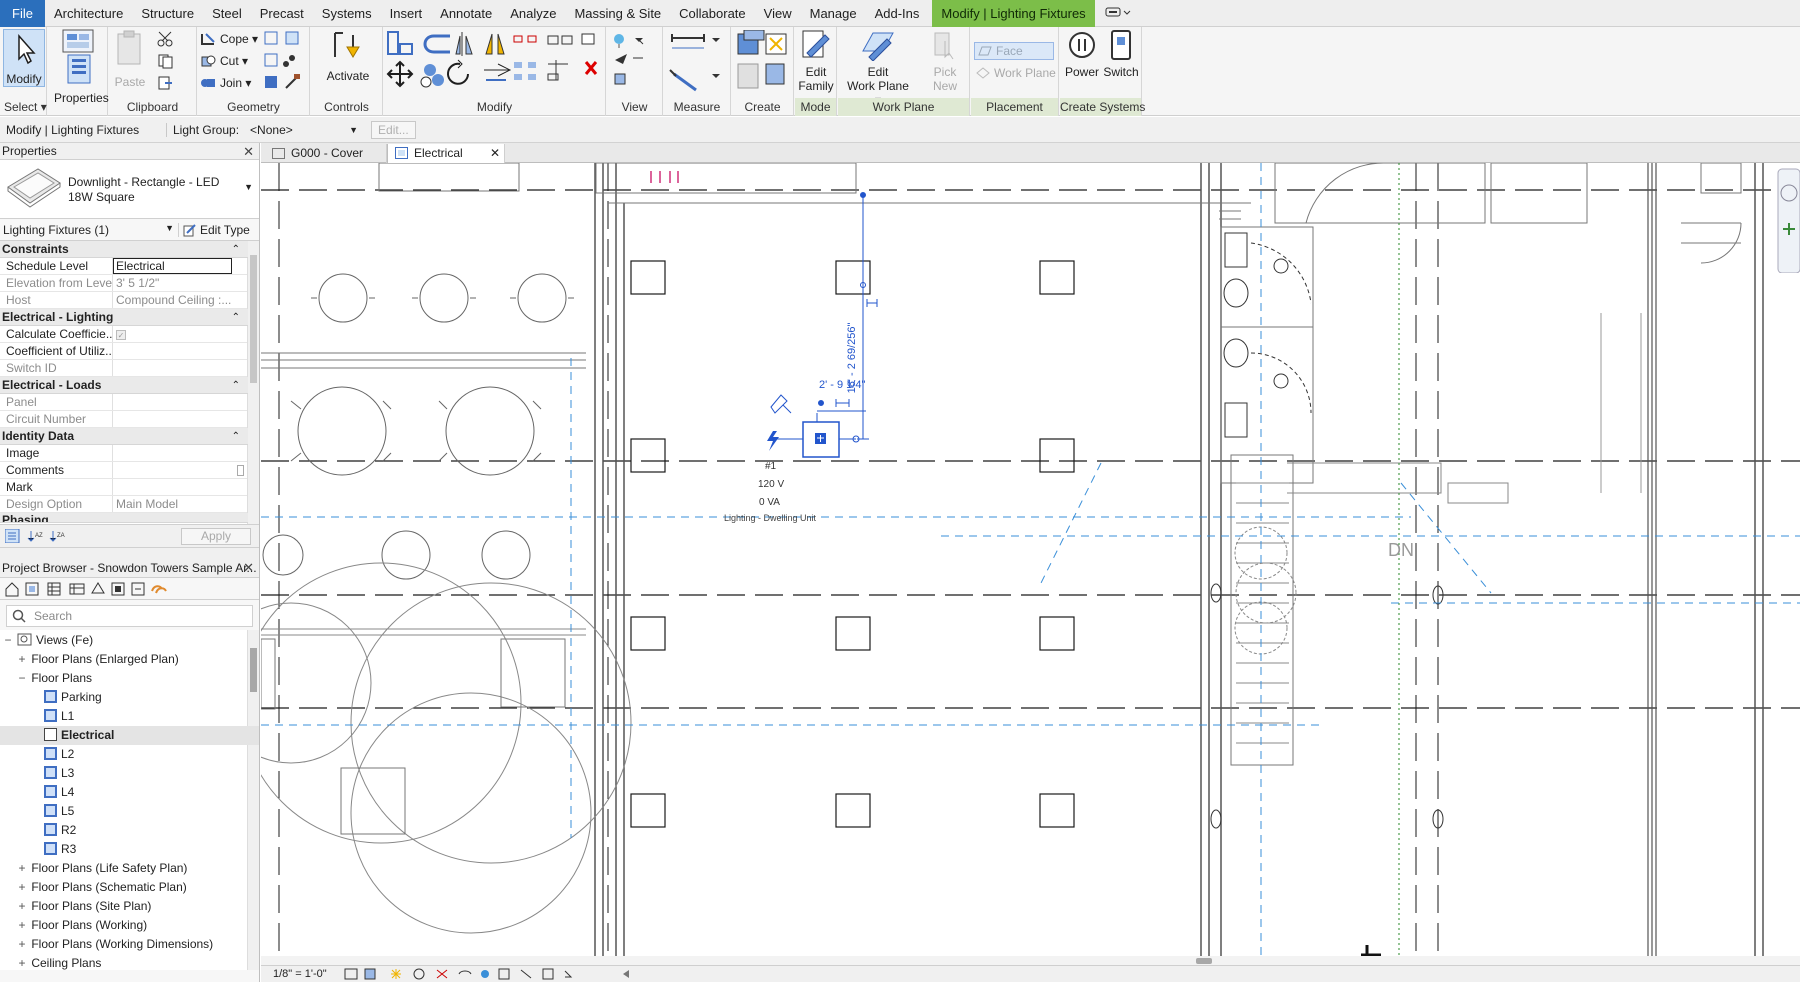 The height and width of the screenshot is (982, 1800). What do you see at coordinates (1014, 51) in the screenshot?
I see `face-placement-button: Face` at bounding box center [1014, 51].